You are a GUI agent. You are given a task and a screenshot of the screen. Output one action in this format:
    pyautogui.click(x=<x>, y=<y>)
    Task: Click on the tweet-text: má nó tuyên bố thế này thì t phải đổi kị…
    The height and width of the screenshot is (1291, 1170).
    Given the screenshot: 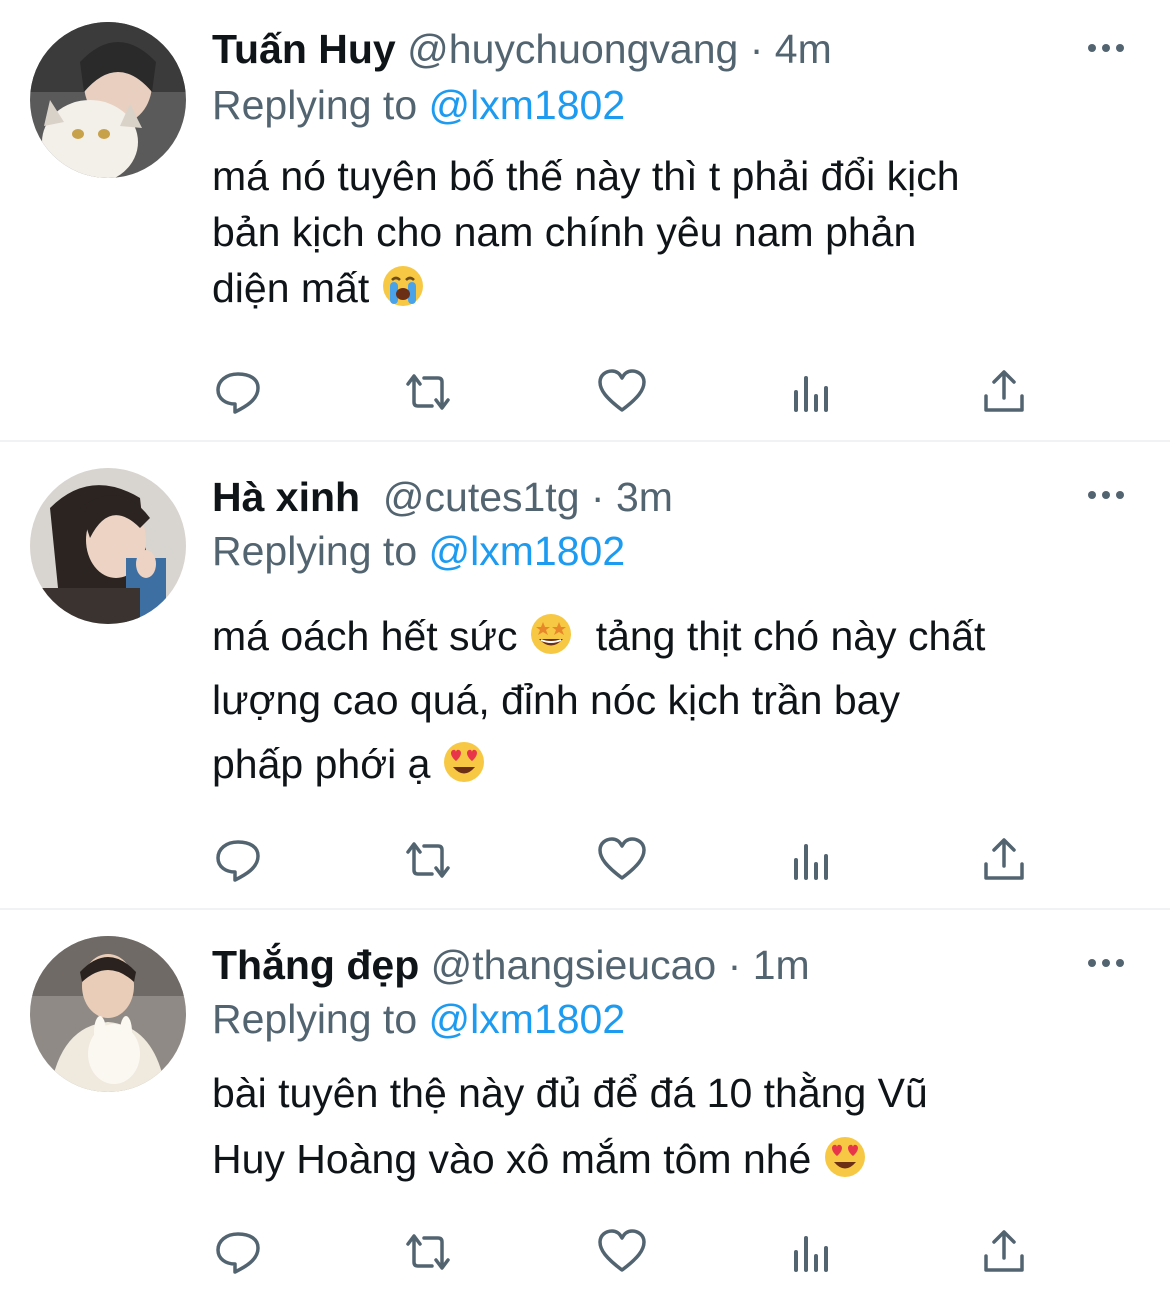 What is the action you would take?
    pyautogui.click(x=682, y=232)
    